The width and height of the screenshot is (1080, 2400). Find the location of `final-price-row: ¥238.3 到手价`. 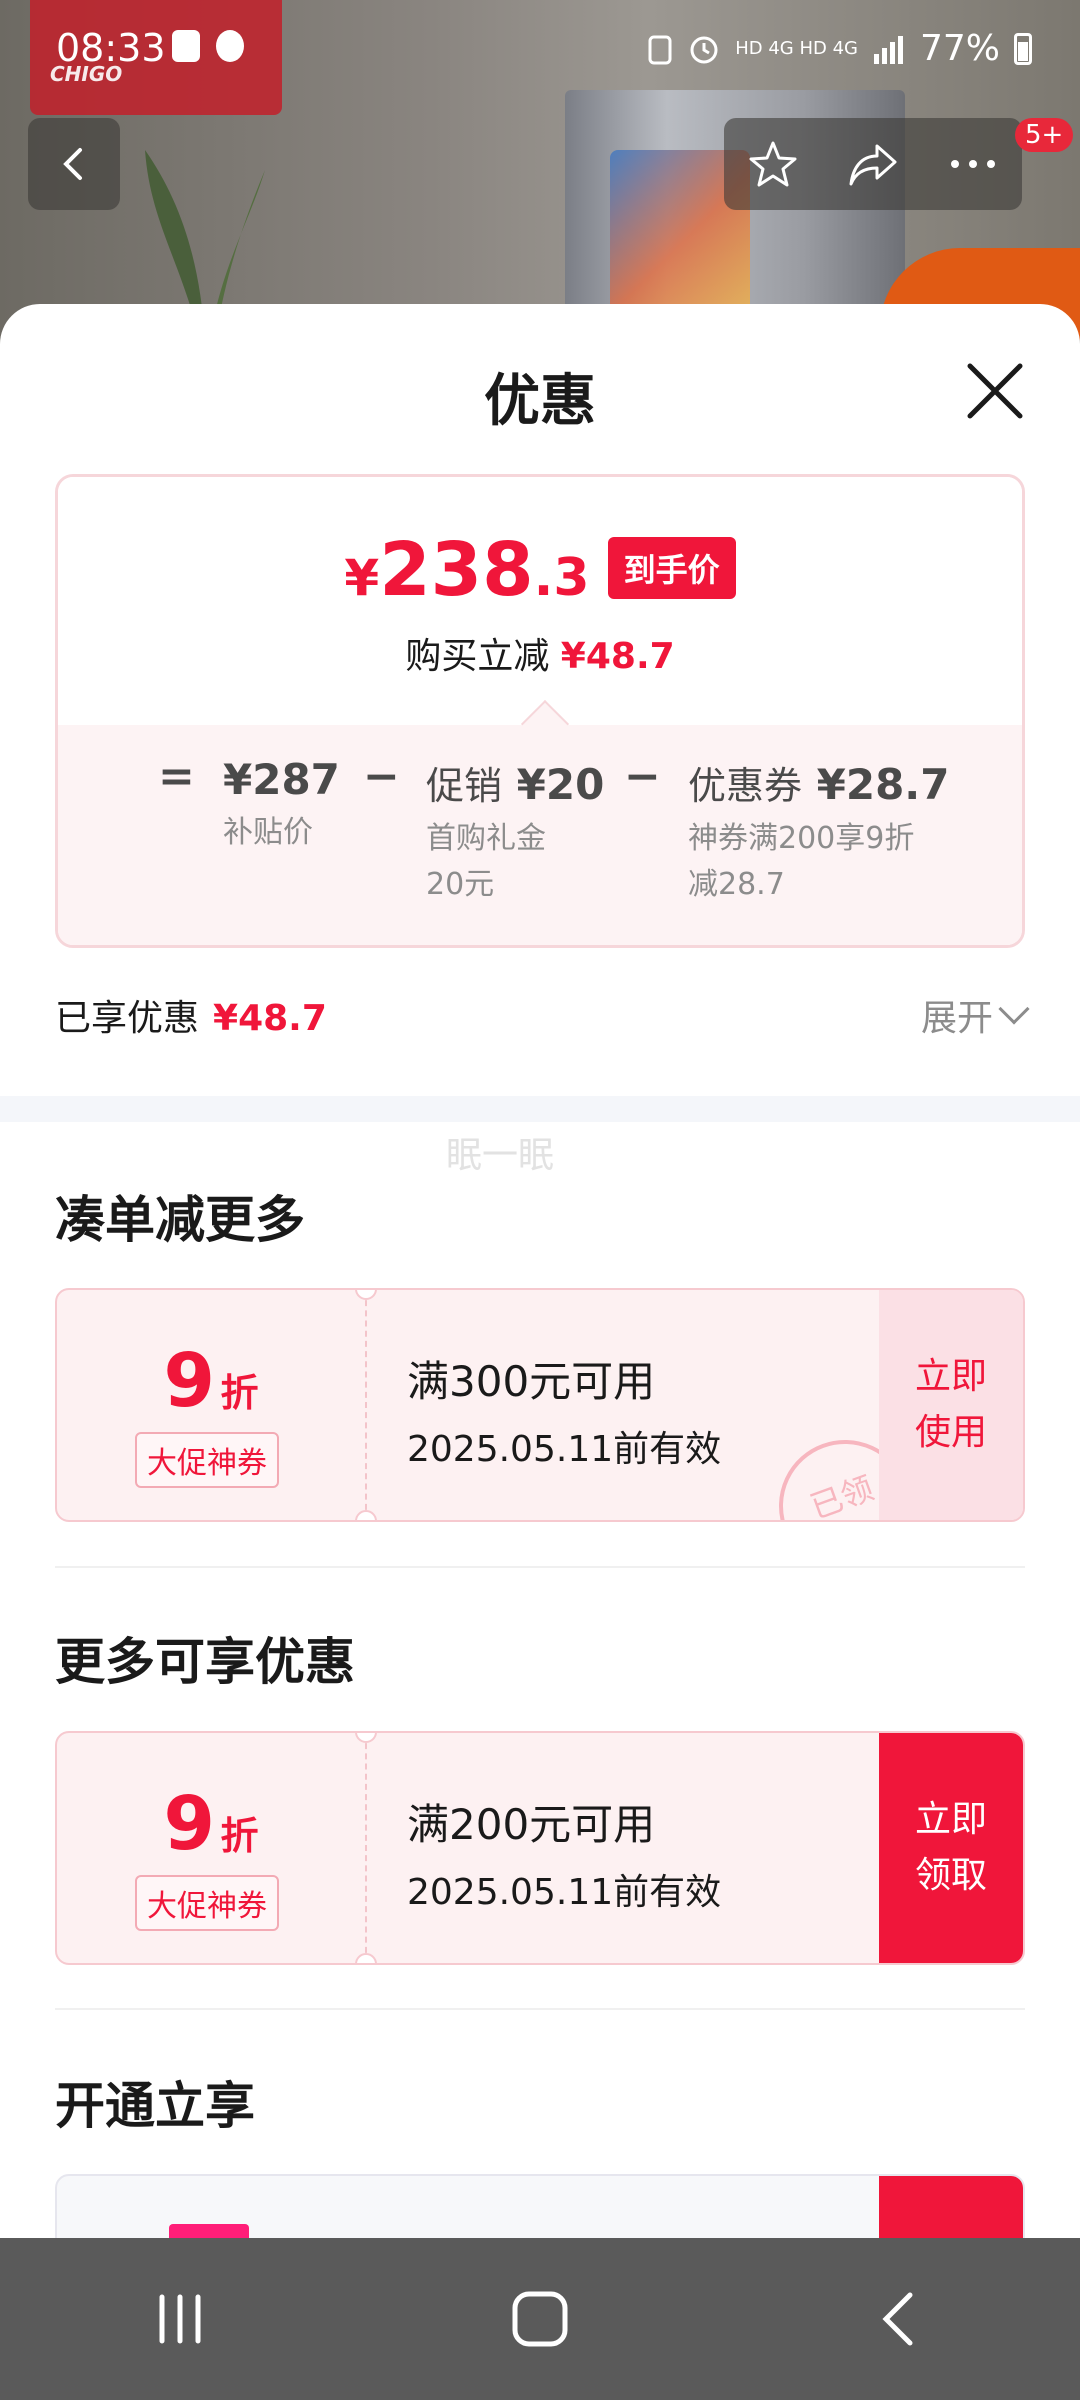

final-price-row: ¥238.3 到手价 is located at coordinates (540, 570).